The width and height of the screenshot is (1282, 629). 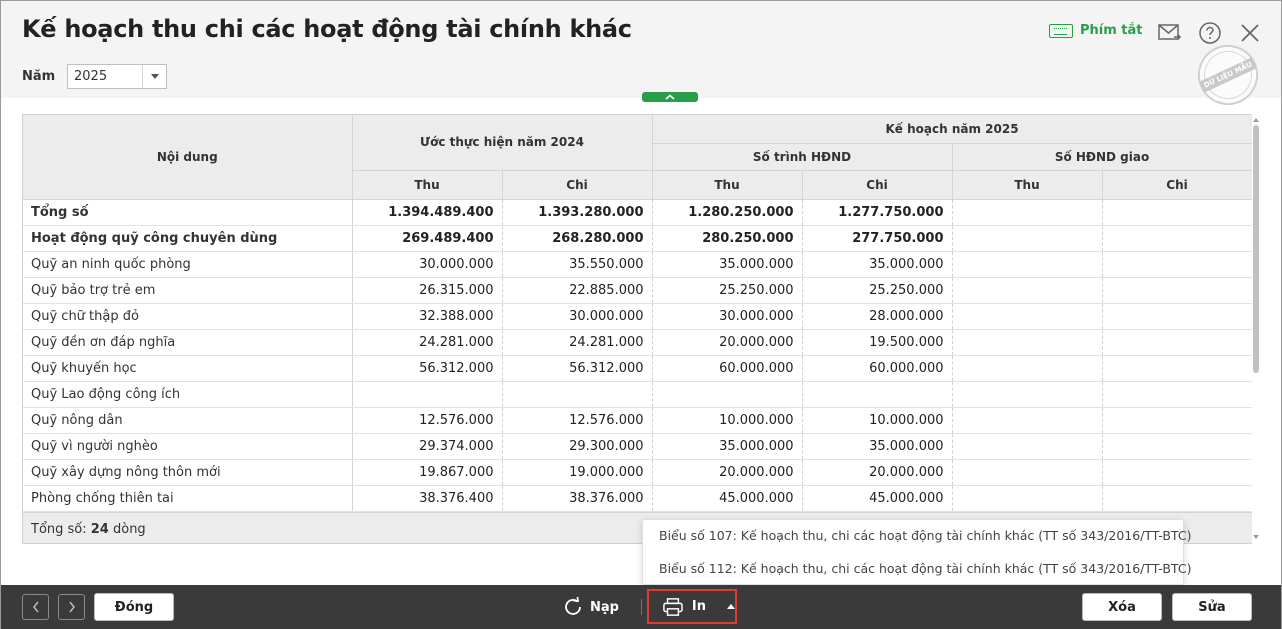 What do you see at coordinates (188, 157) in the screenshot?
I see `header-content: Nội dung` at bounding box center [188, 157].